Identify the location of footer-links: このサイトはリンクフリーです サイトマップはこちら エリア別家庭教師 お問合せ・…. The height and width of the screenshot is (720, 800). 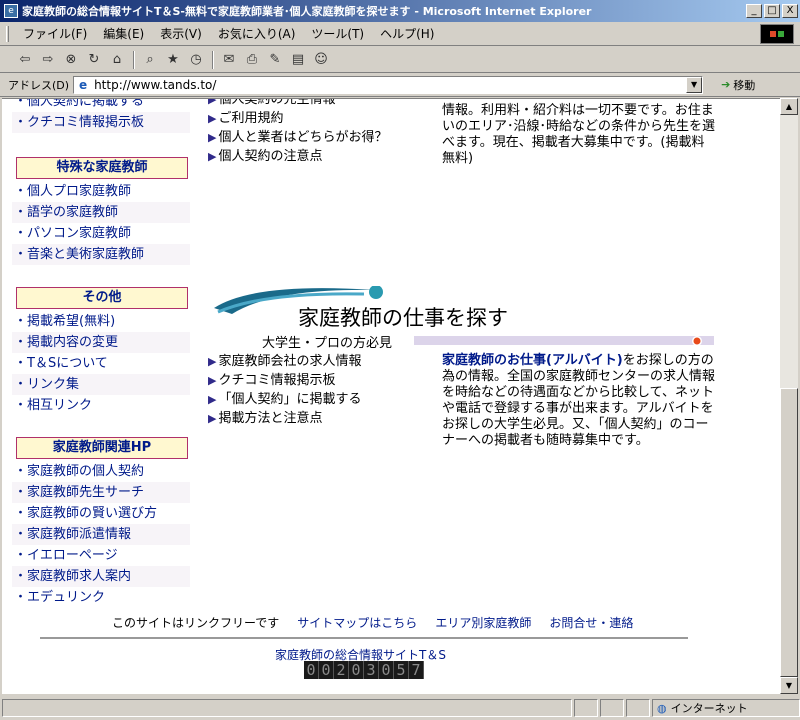
(372, 622).